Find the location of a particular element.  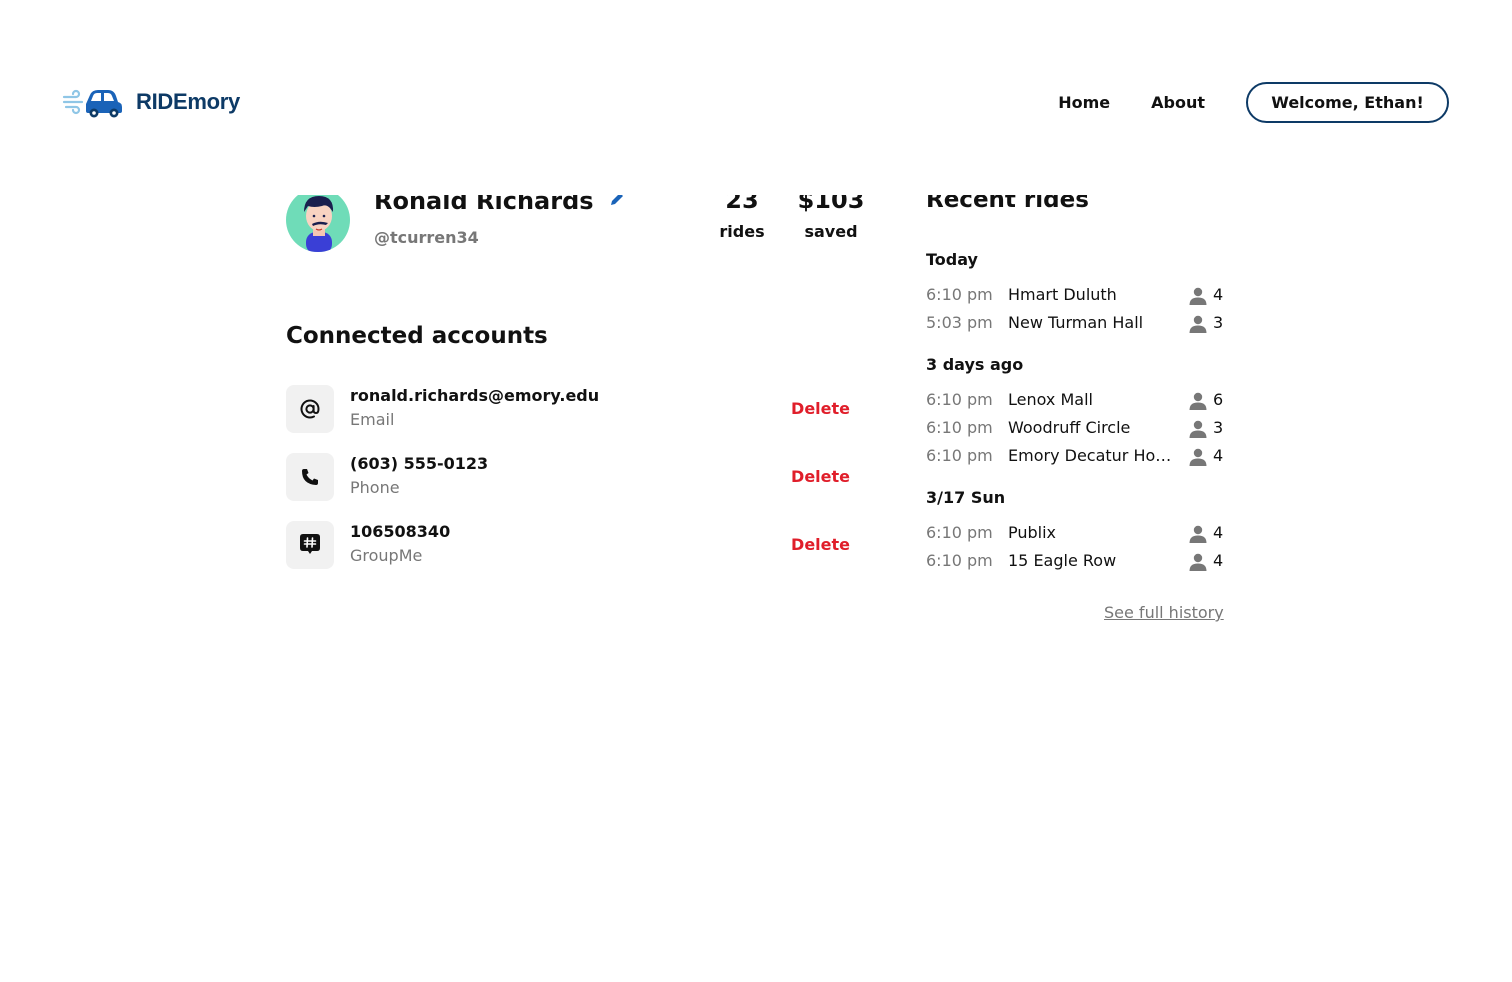

account-value: 106508340 is located at coordinates (400, 531).